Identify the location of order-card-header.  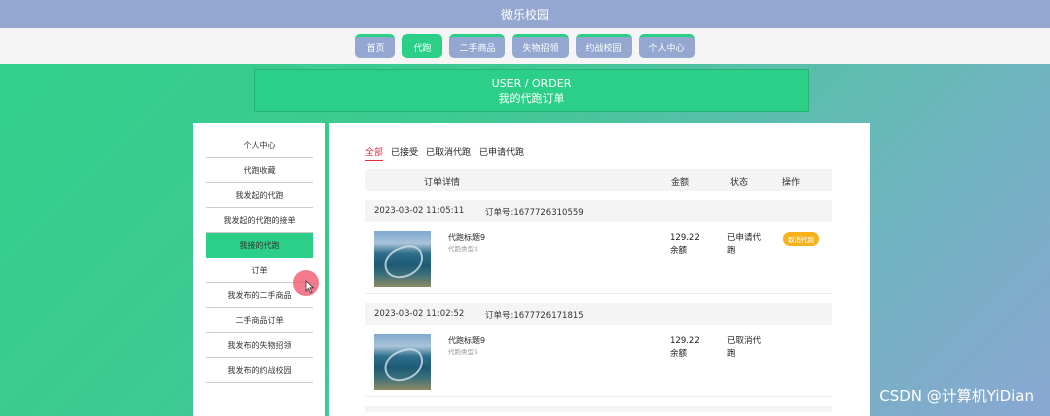
(598, 409).